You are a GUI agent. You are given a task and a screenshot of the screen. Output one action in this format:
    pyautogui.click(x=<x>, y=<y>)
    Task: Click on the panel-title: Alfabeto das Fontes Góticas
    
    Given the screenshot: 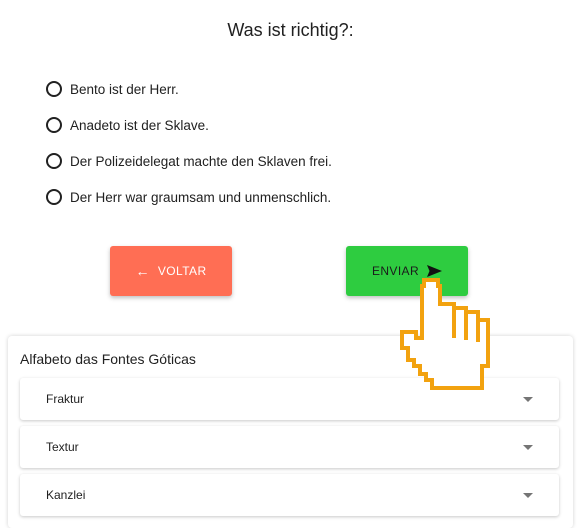 What is the action you would take?
    pyautogui.click(x=108, y=359)
    